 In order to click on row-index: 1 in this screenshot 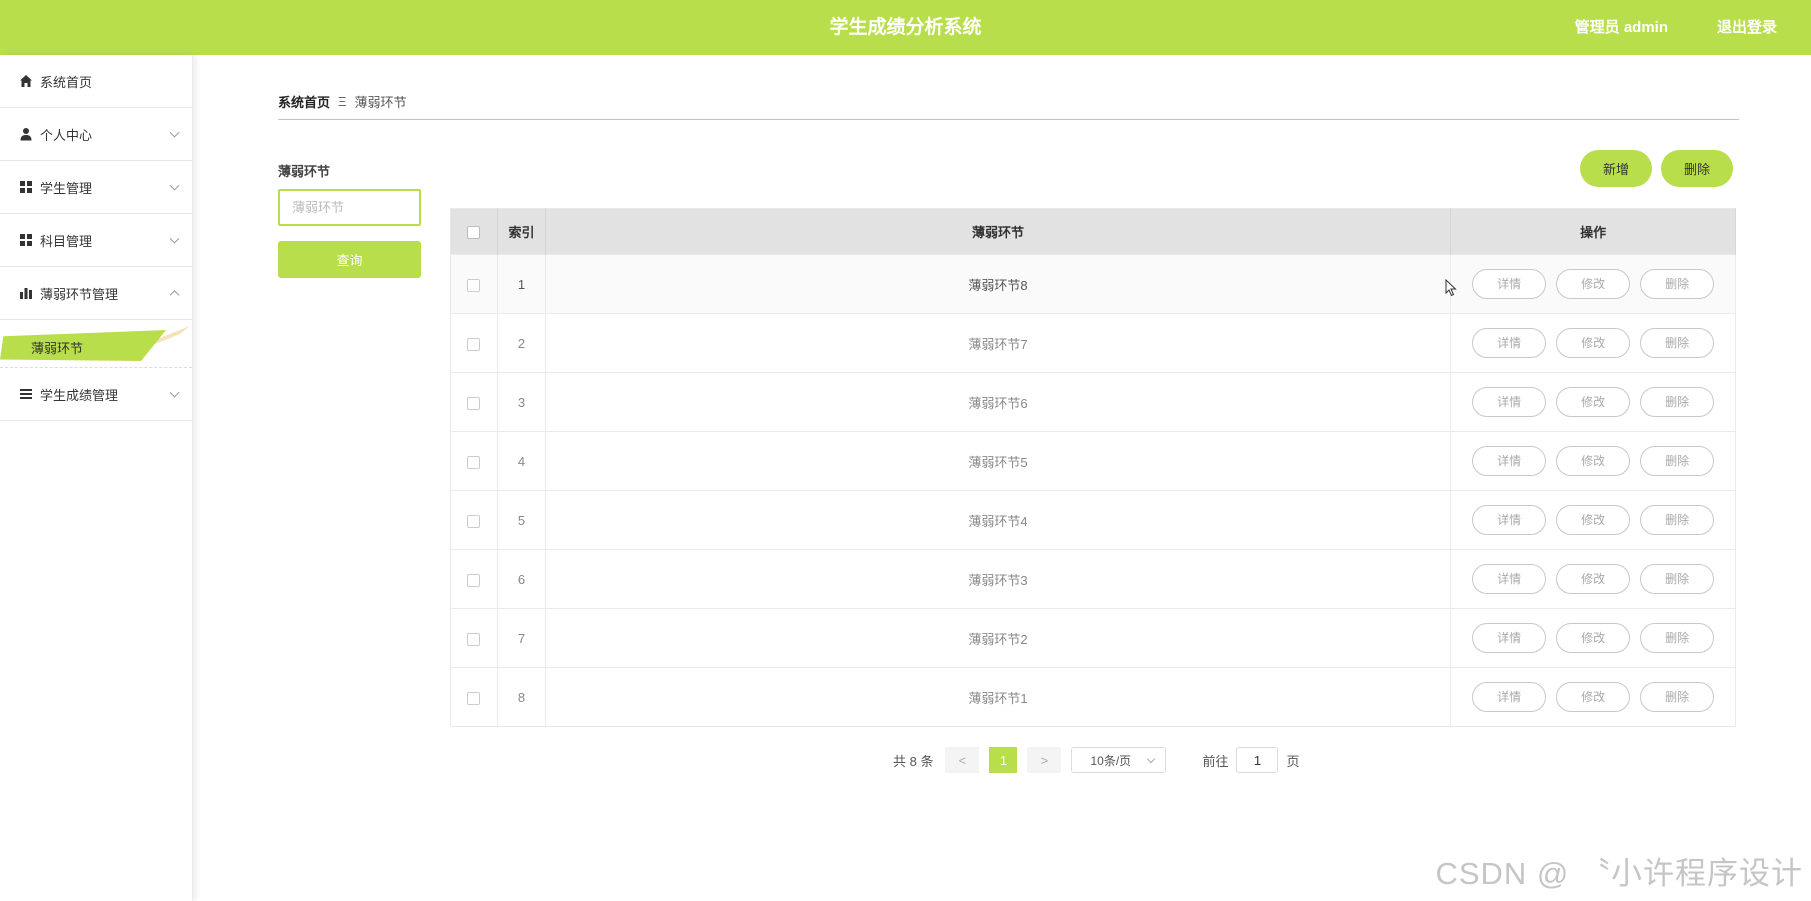, I will do `click(521, 284)`.